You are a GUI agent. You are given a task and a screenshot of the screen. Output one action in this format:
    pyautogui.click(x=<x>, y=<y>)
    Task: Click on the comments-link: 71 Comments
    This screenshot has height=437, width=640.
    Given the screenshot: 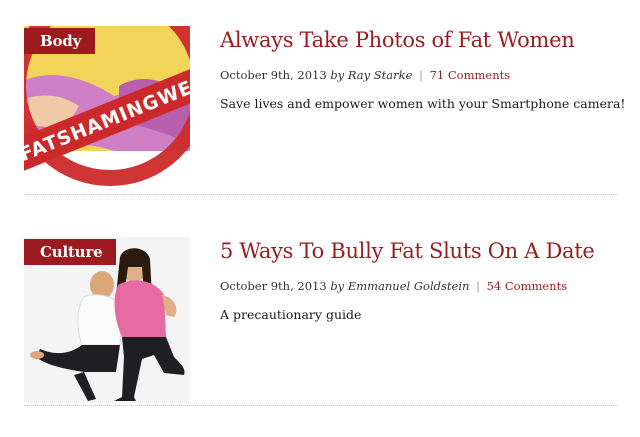 What is the action you would take?
    pyautogui.click(x=470, y=75)
    